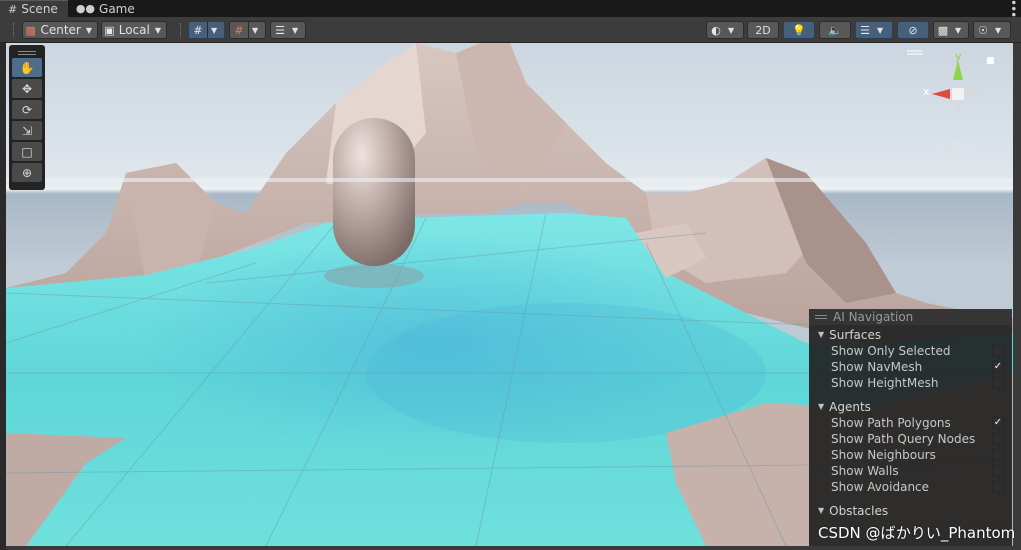 This screenshot has height=550, width=1021. What do you see at coordinates (880, 487) in the screenshot?
I see `option-label: Show Avoidance` at bounding box center [880, 487].